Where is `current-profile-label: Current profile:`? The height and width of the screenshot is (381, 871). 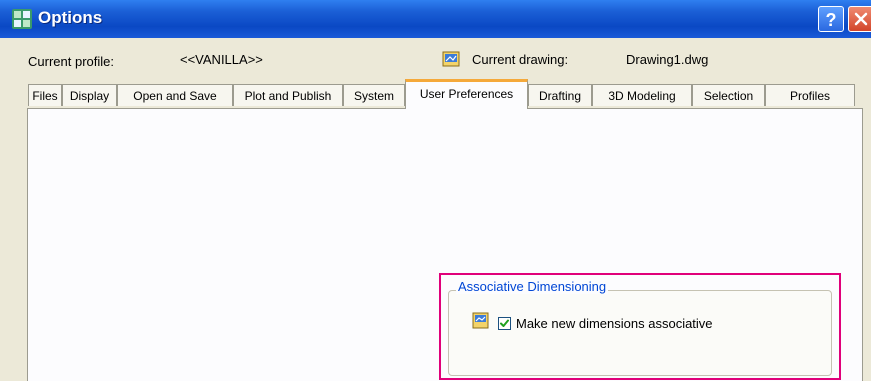
current-profile-label: Current profile: is located at coordinates (71, 61).